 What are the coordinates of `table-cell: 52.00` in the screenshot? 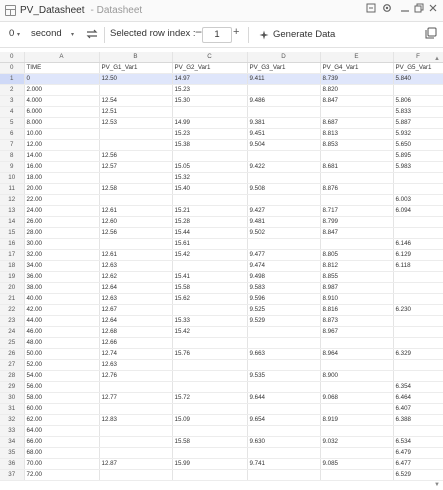 It's located at (62, 365).